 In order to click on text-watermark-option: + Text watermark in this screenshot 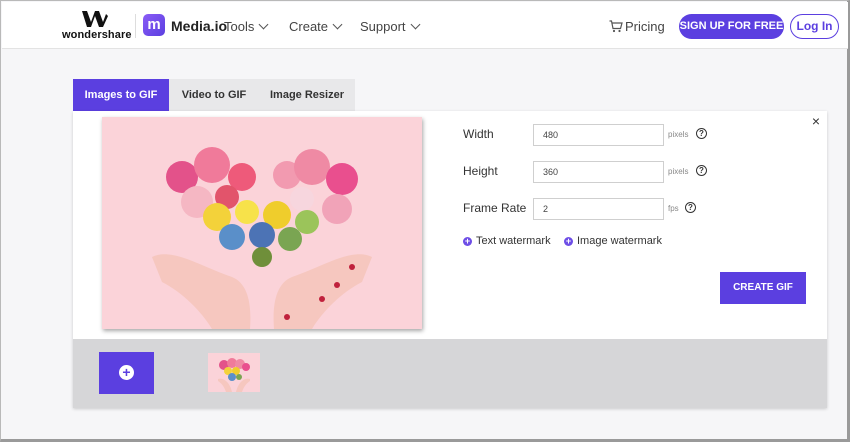, I will do `click(507, 241)`.